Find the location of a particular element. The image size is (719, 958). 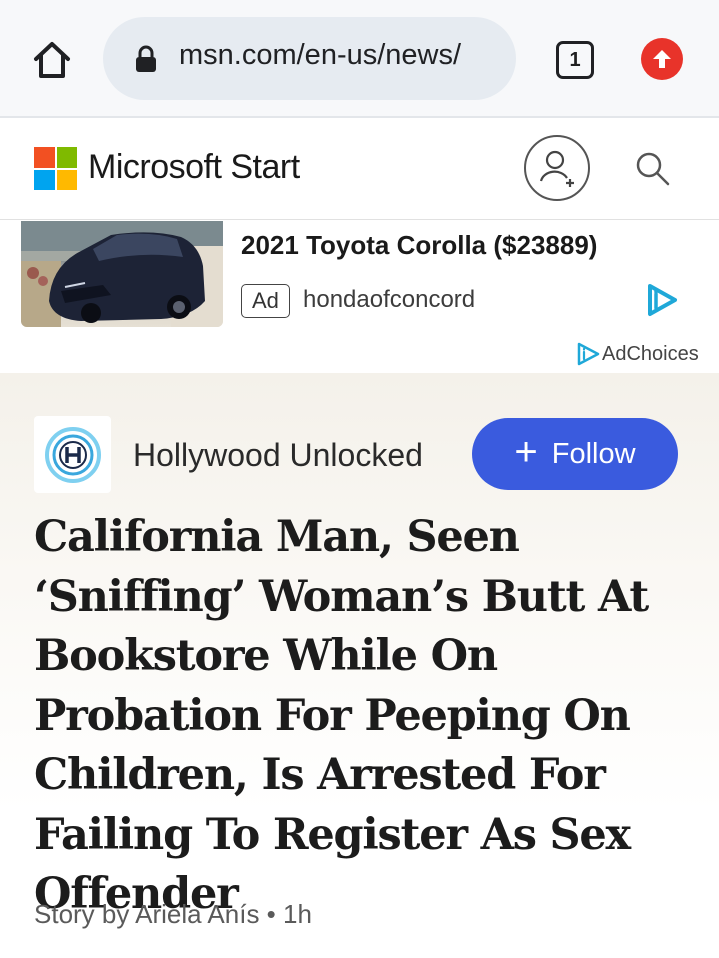

publisher-logo is located at coordinates (72, 454).